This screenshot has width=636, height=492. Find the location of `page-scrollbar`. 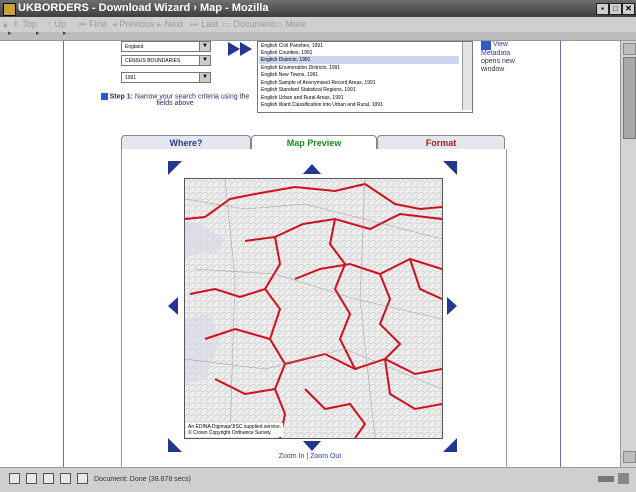

page-scrollbar is located at coordinates (628, 254).